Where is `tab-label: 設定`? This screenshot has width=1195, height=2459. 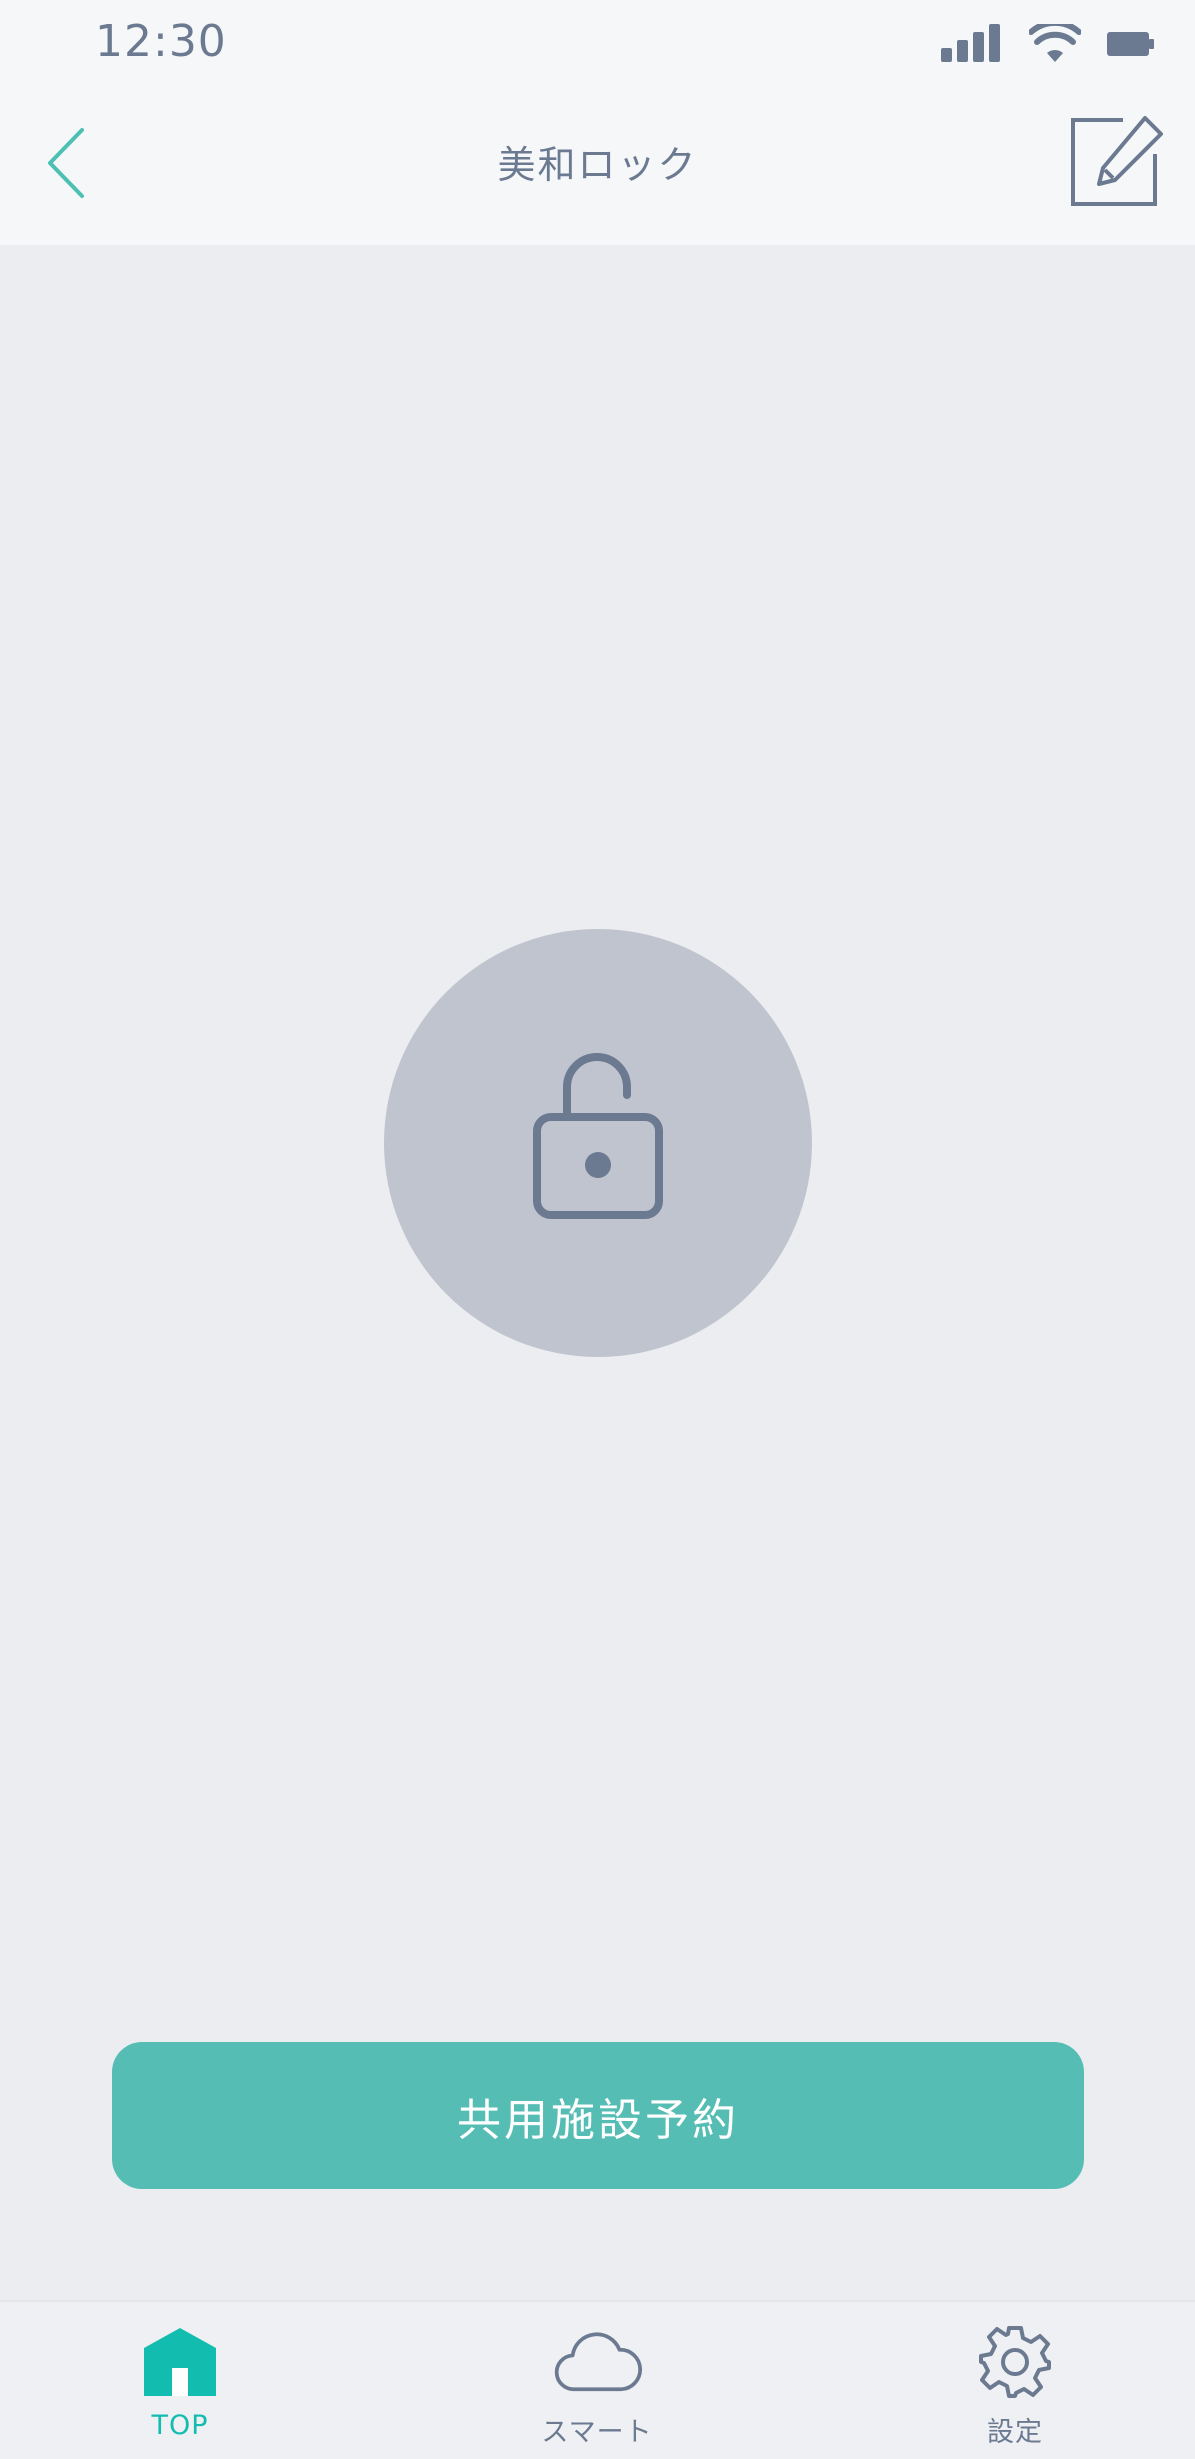 tab-label: 設定 is located at coordinates (1015, 2432).